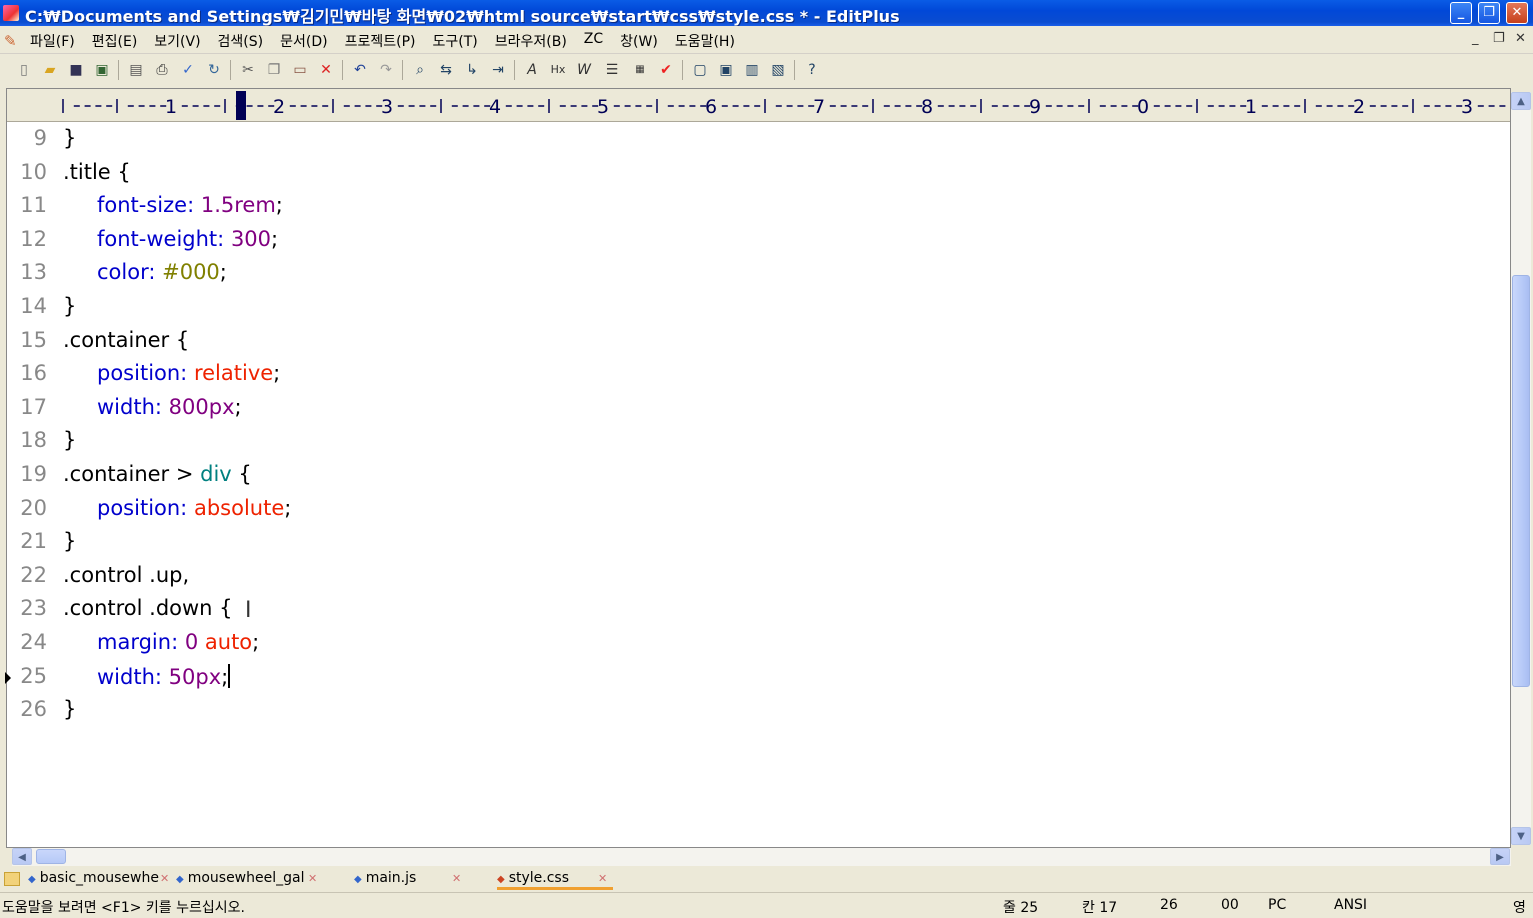 The width and height of the screenshot is (1533, 918). What do you see at coordinates (1521, 481) in the screenshot?
I see `vertical-scroll-thumb` at bounding box center [1521, 481].